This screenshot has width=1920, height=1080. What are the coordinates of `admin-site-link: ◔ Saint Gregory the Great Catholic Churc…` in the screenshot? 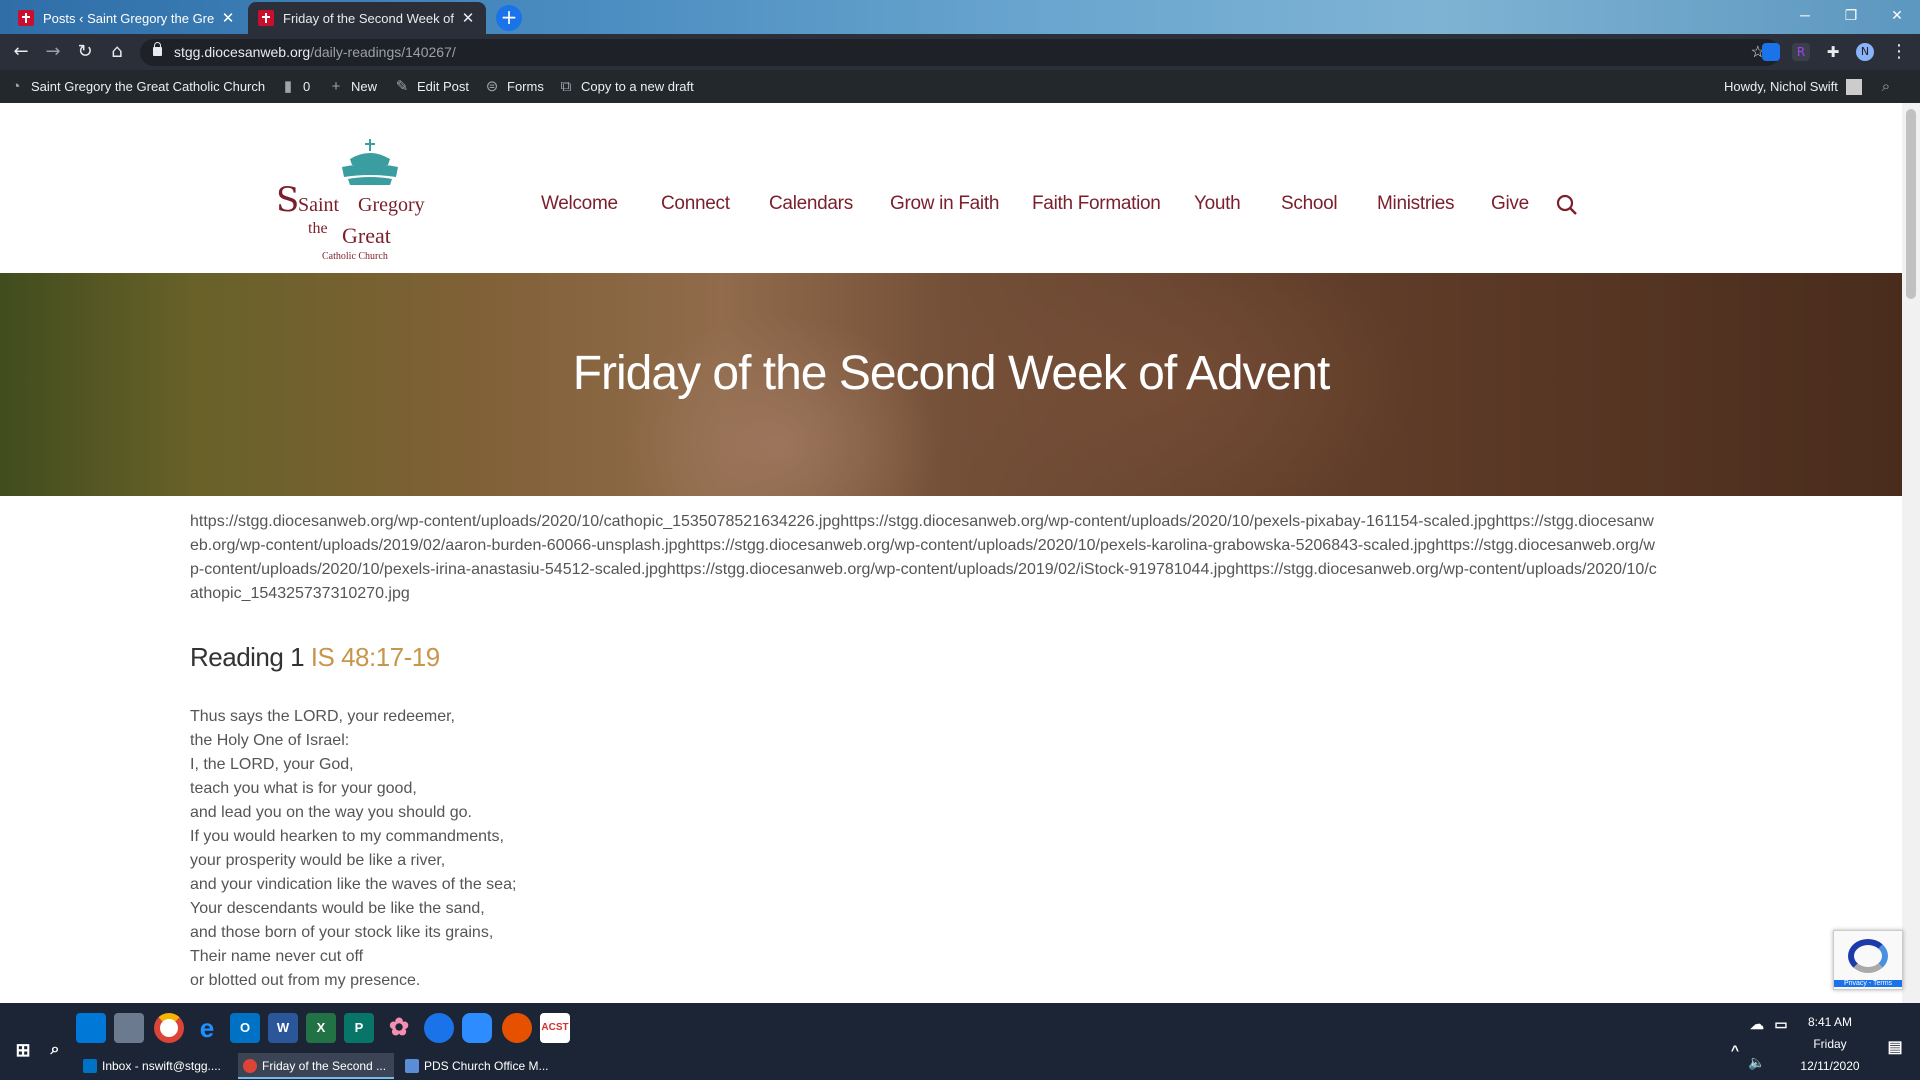 It's located at (136, 86).